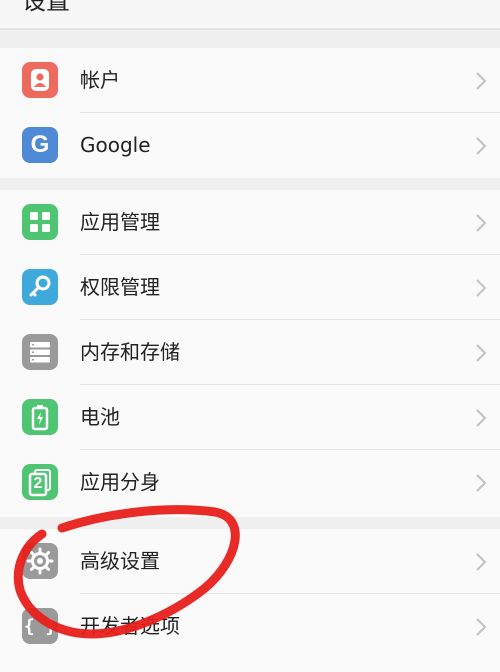 The image size is (500, 672). I want to click on settings-item-google: G Google, so click(250, 145).